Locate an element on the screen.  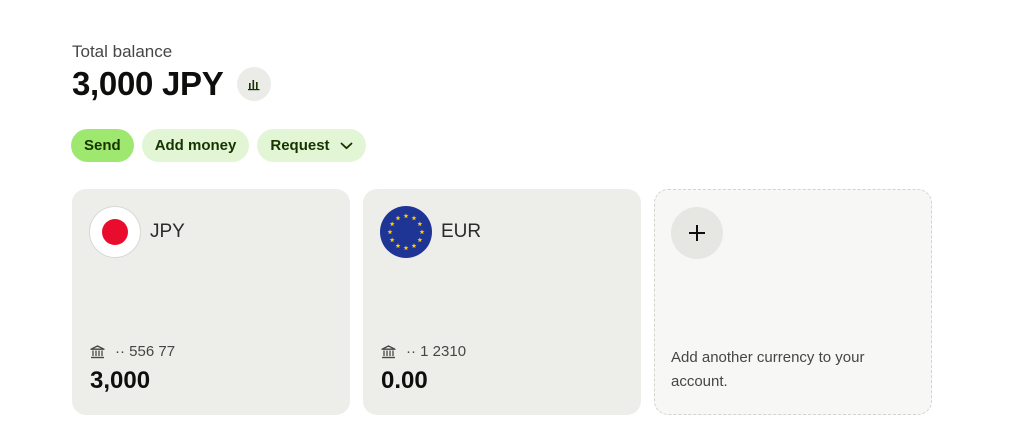
bar-chart-icon is located at coordinates (254, 85).